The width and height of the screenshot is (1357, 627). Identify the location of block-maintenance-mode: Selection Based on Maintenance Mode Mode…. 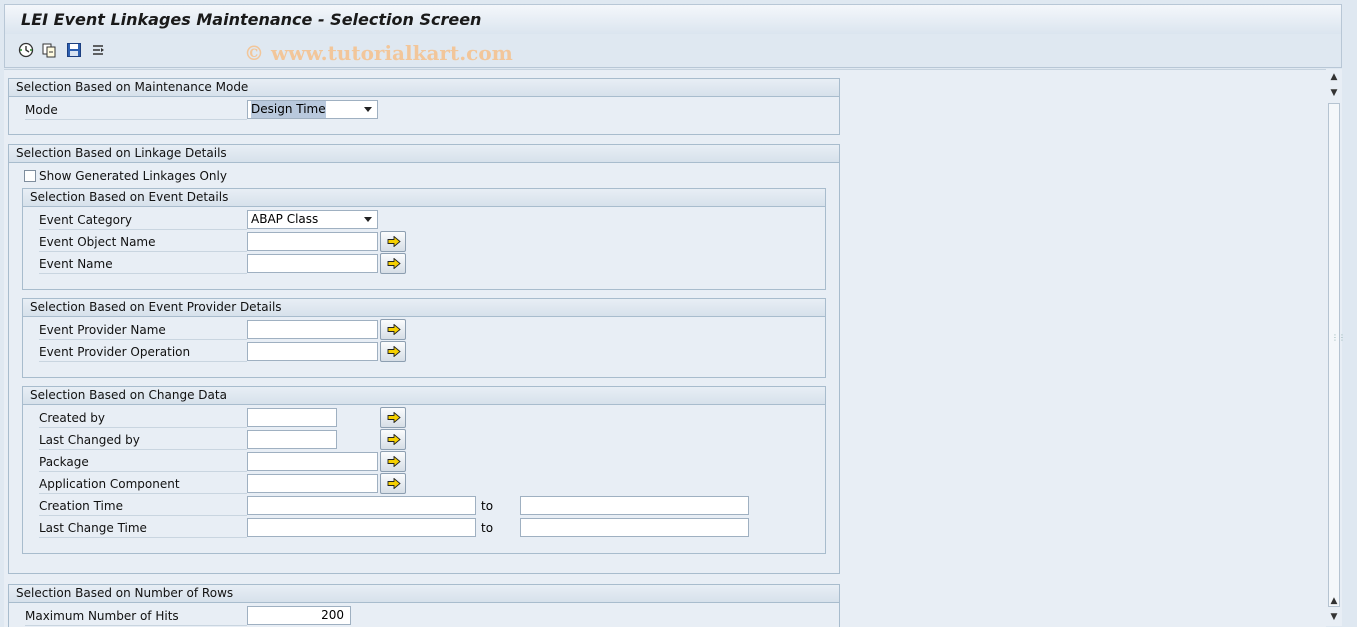
(424, 106).